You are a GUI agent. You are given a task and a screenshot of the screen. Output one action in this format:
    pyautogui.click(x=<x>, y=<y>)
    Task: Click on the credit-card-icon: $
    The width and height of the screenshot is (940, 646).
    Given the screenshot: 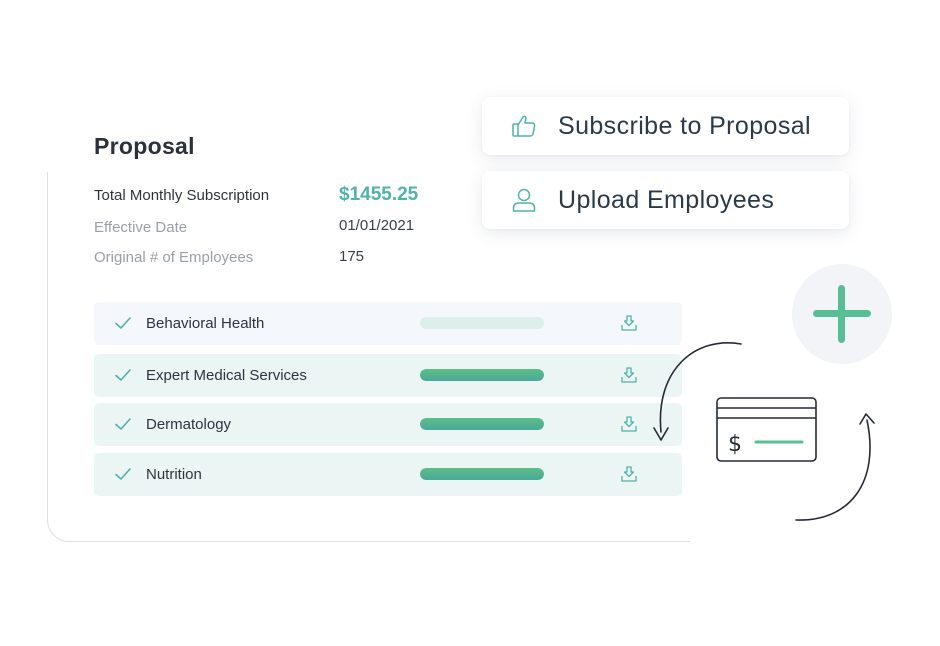 What is the action you would take?
    pyautogui.click(x=766, y=429)
    